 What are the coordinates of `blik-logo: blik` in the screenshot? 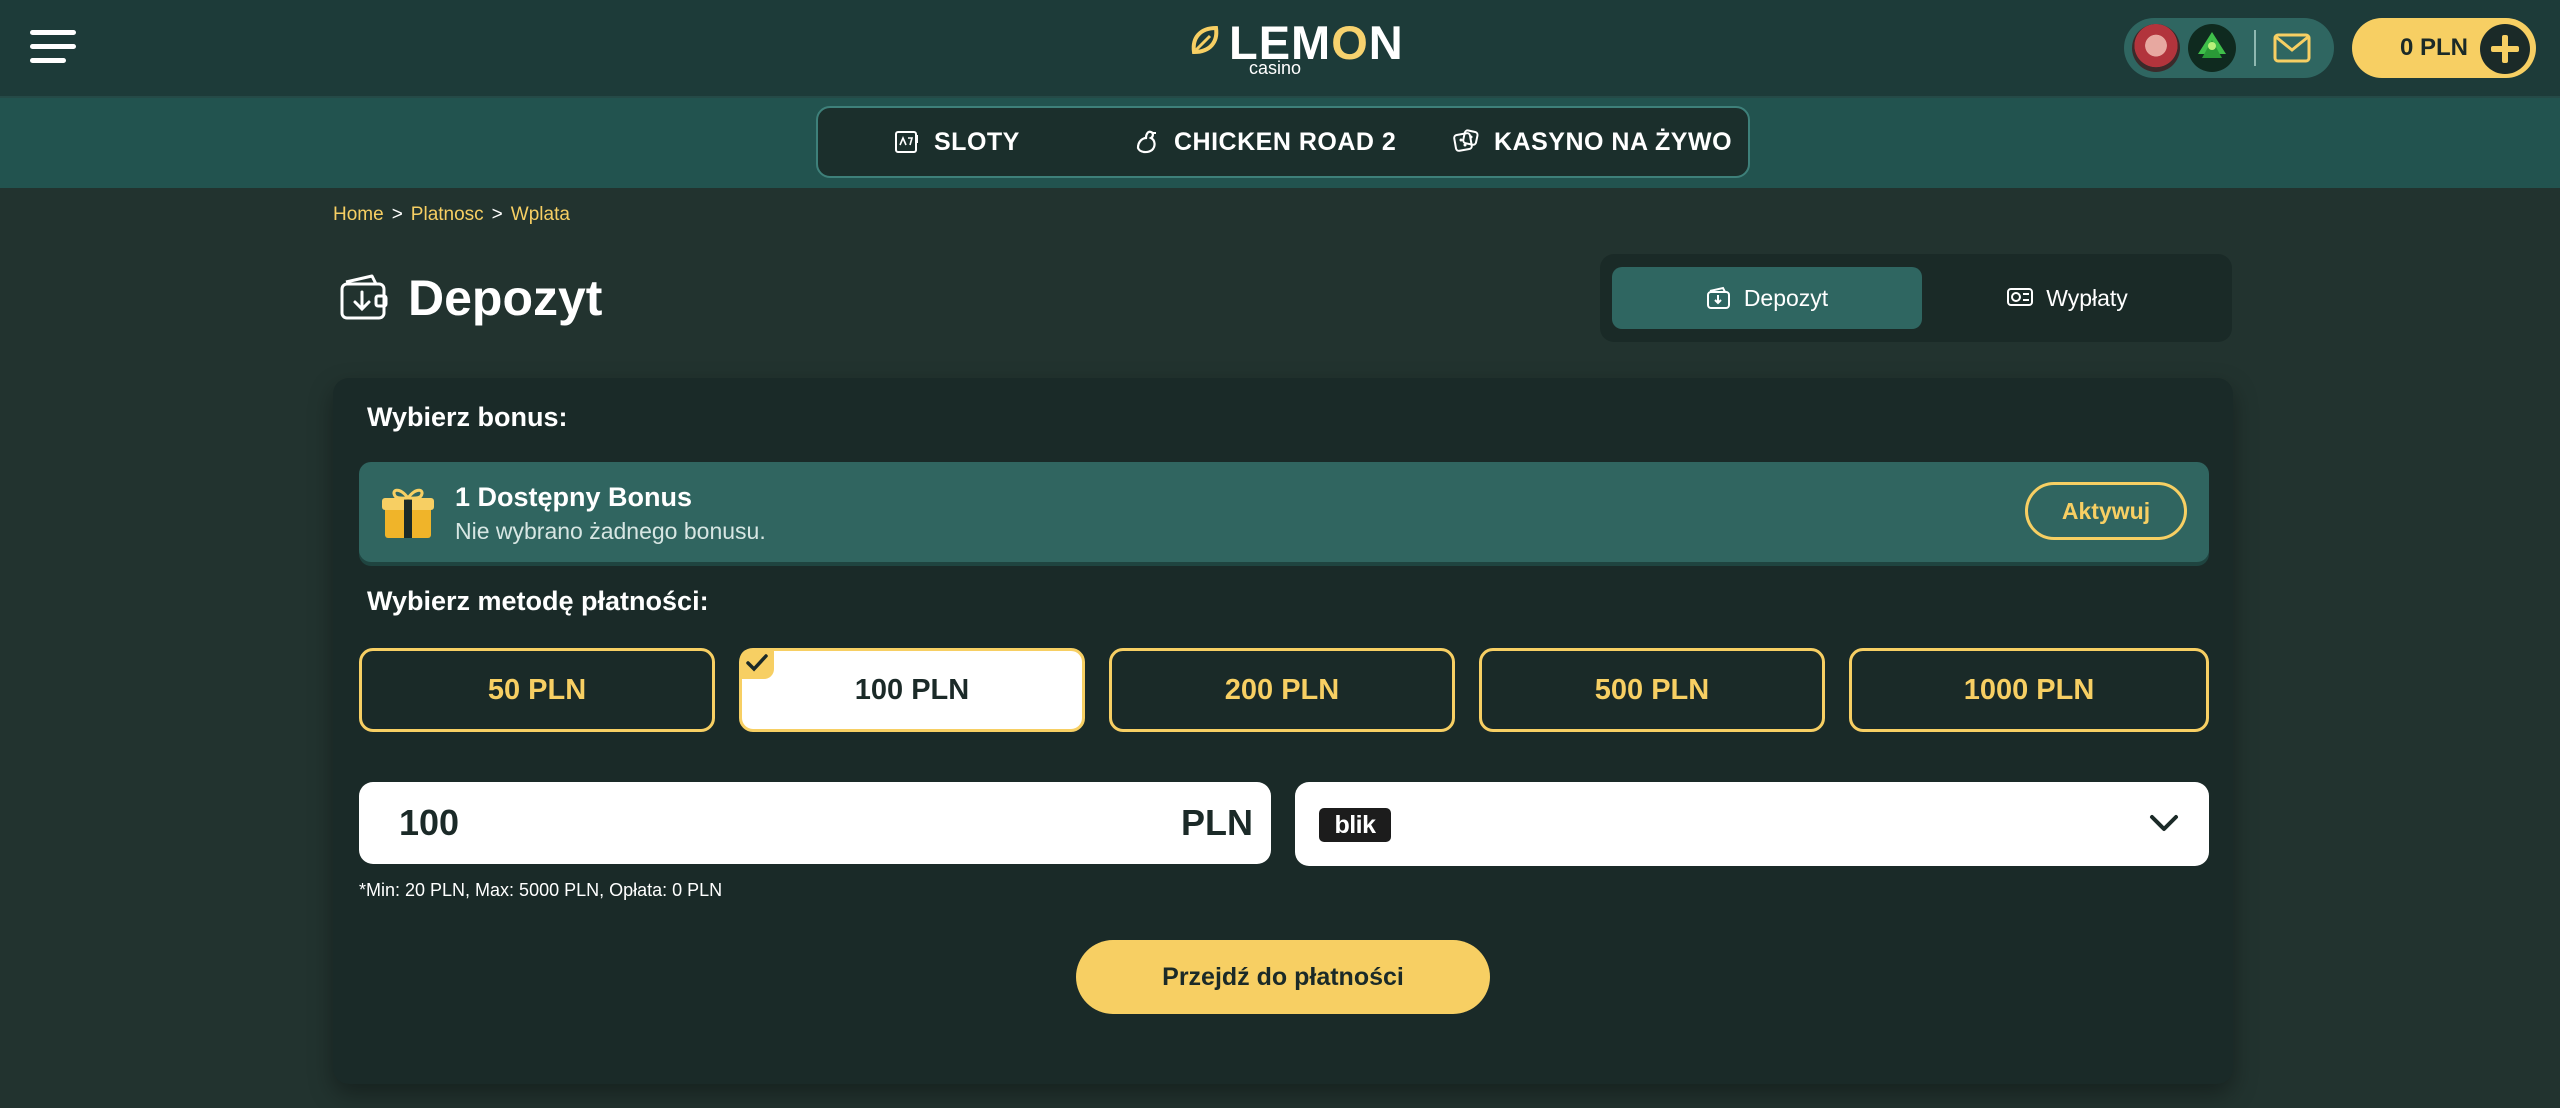 It's located at (1355, 825).